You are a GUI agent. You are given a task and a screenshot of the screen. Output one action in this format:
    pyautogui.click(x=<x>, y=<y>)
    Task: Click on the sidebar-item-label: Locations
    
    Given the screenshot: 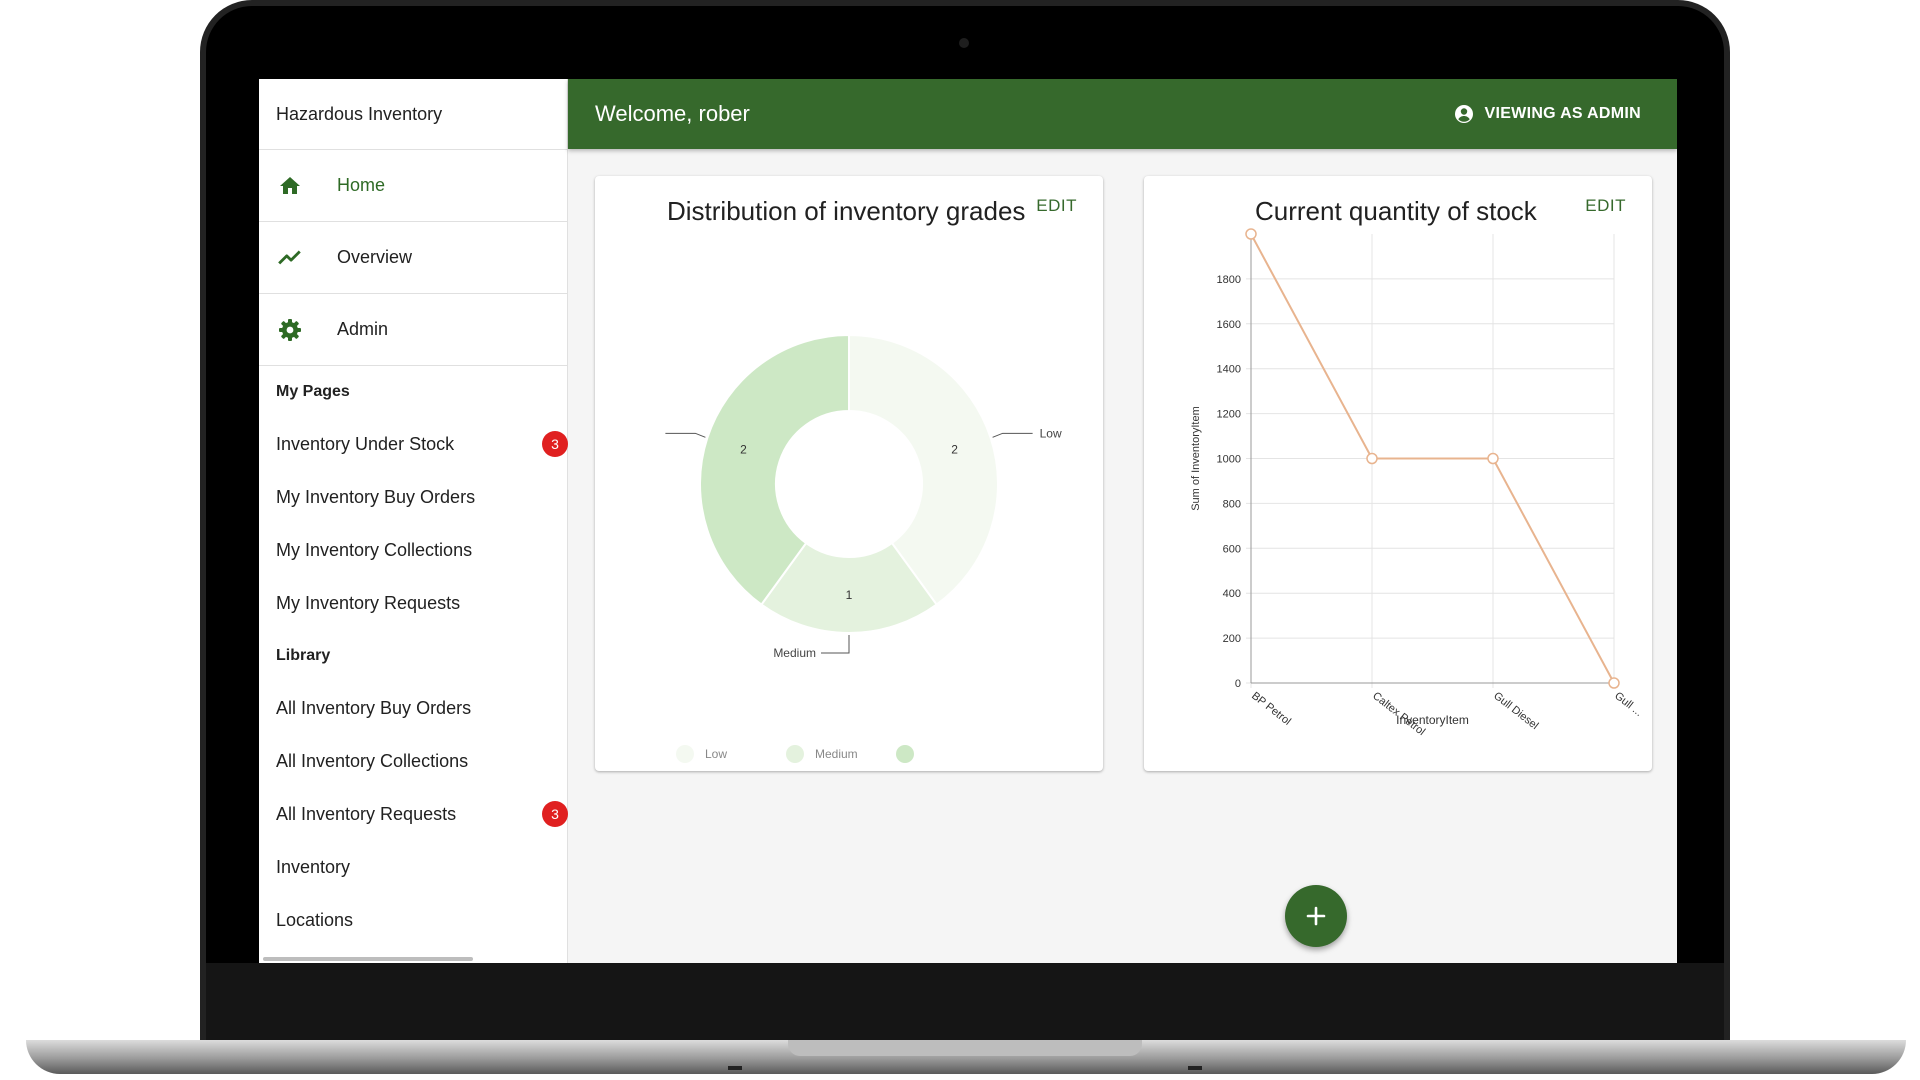 What is the action you would take?
    pyautogui.click(x=315, y=920)
    